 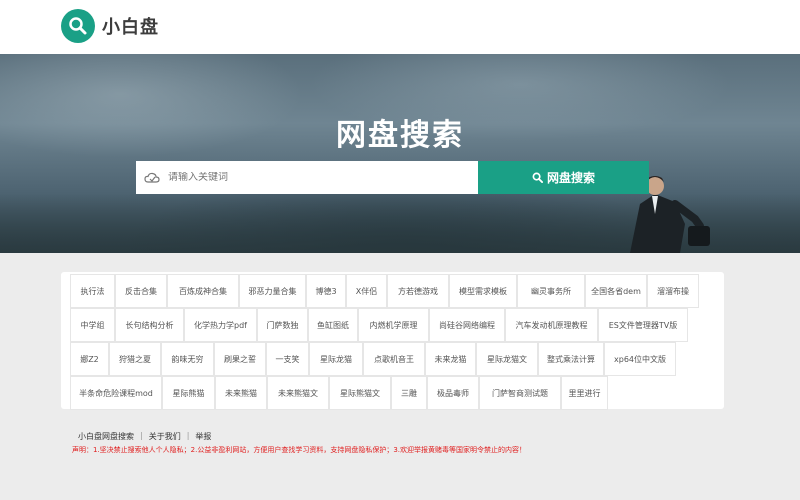 What do you see at coordinates (393, 325) in the screenshot?
I see `tag-item: 内燃机学原理` at bounding box center [393, 325].